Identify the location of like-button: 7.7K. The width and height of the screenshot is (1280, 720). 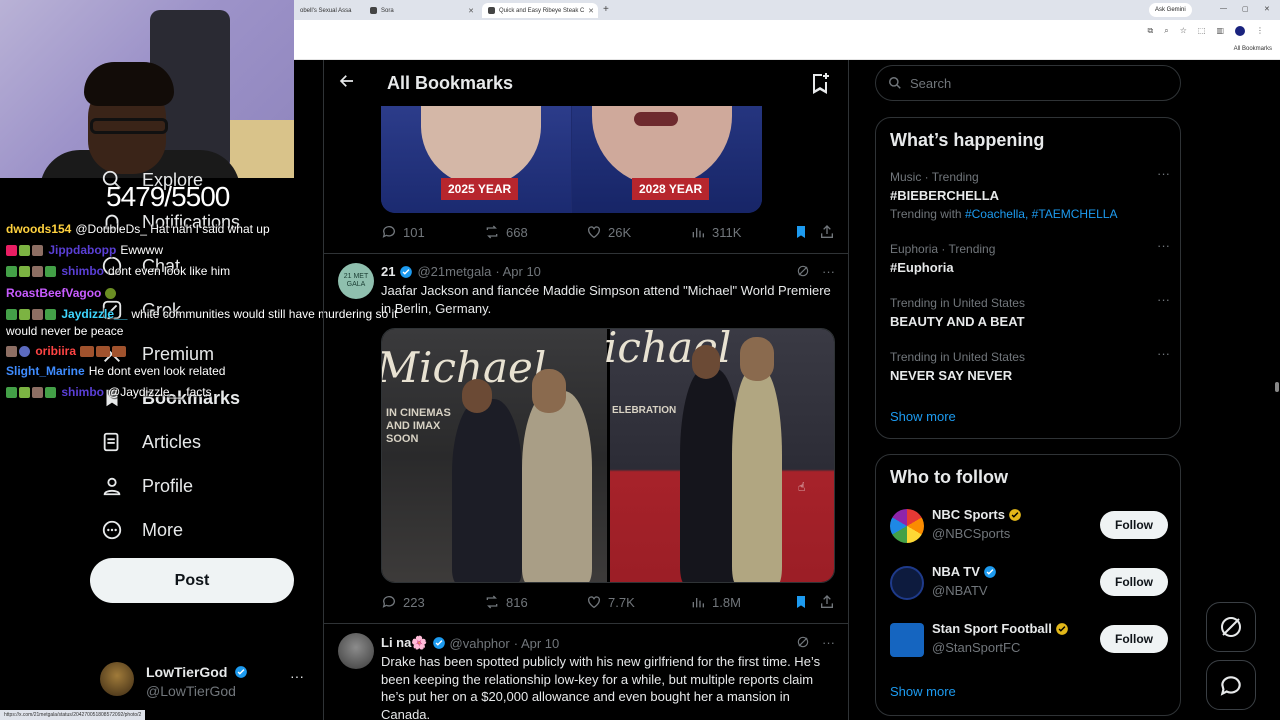
(610, 602).